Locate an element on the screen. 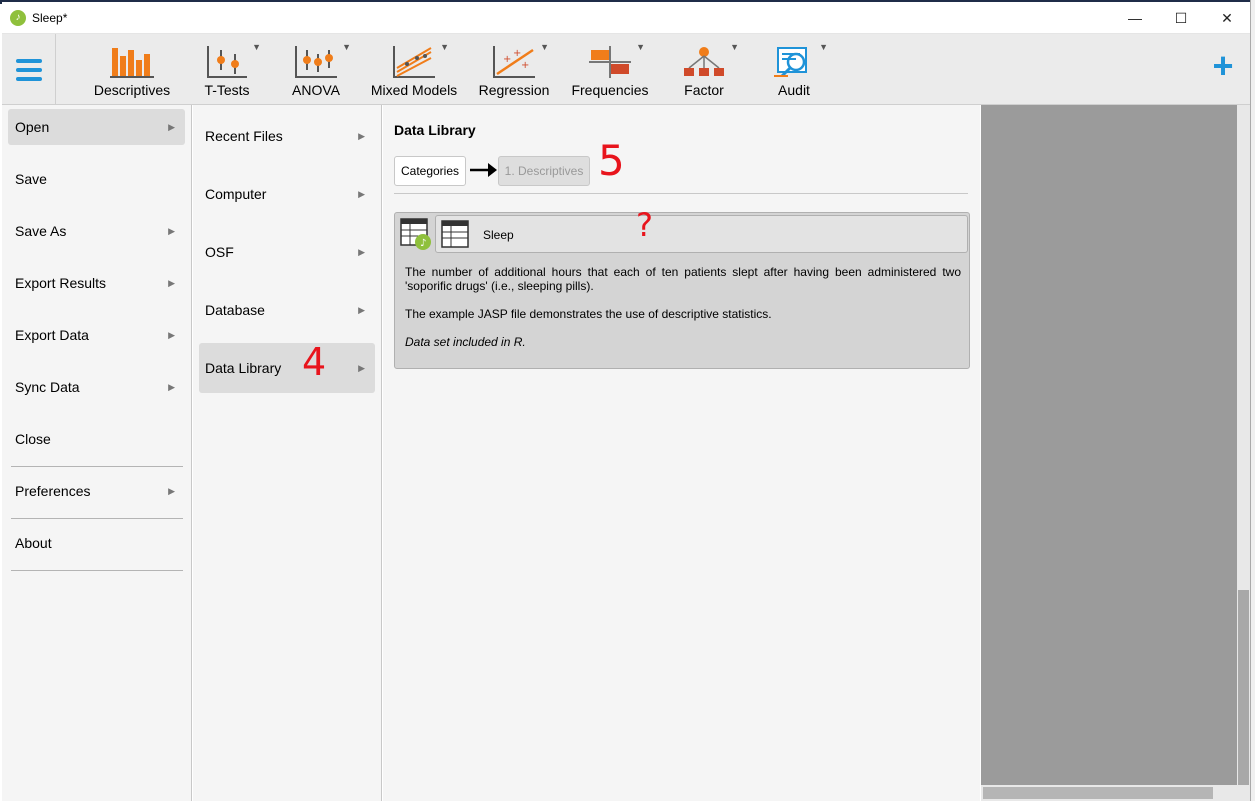 The image size is (1255, 801). minimize-button: — is located at coordinates (1135, 18).